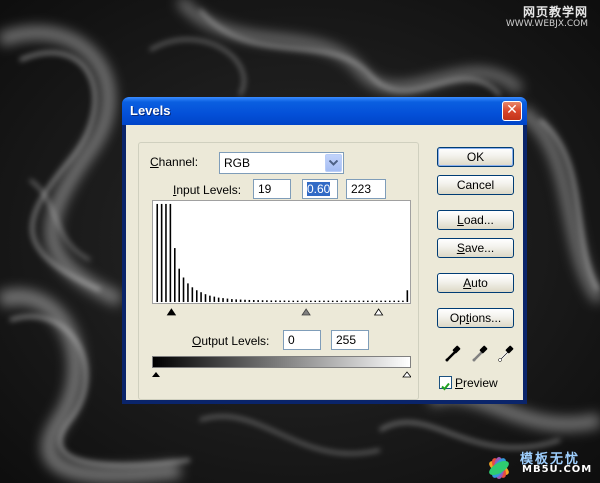 This screenshot has width=600, height=483. Describe the element at coordinates (174, 162) in the screenshot. I see `channel-label: Channel:` at that location.